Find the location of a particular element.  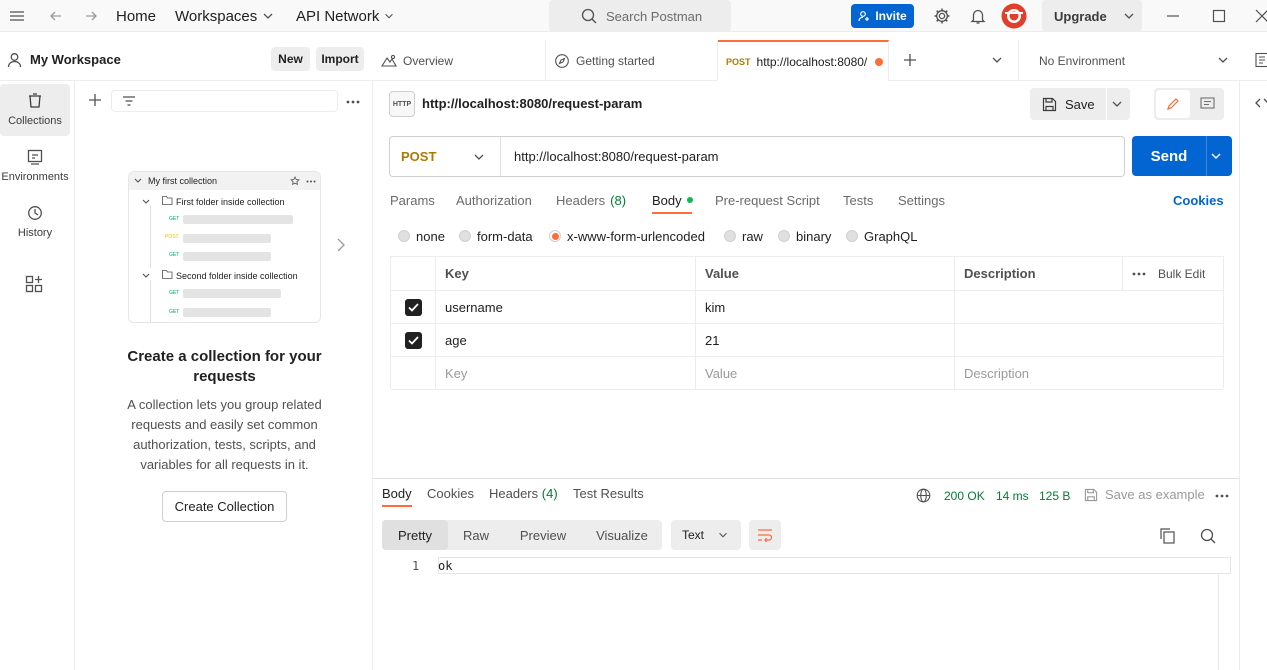

response-size: 125 B is located at coordinates (1054, 496).